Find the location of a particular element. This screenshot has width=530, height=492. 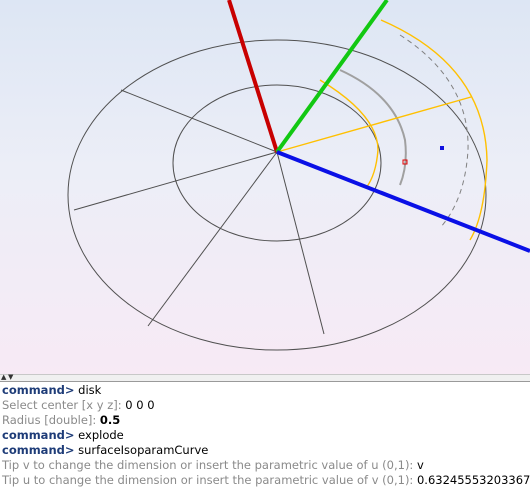

x-axis is located at coordinates (403, 201).